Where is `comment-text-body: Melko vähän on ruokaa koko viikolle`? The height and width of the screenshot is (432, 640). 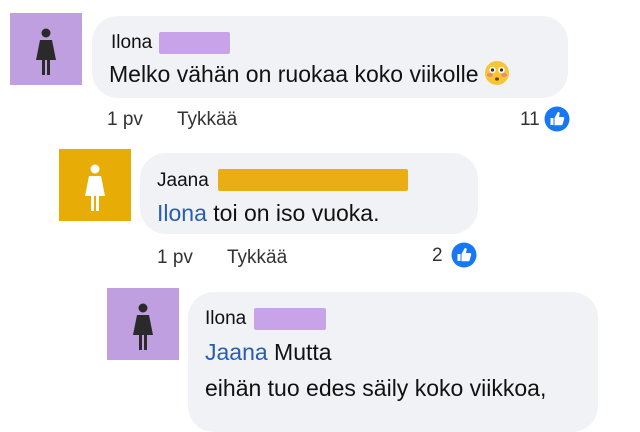 comment-text-body: Melko vähän on ruokaa koko viikolle is located at coordinates (294, 74).